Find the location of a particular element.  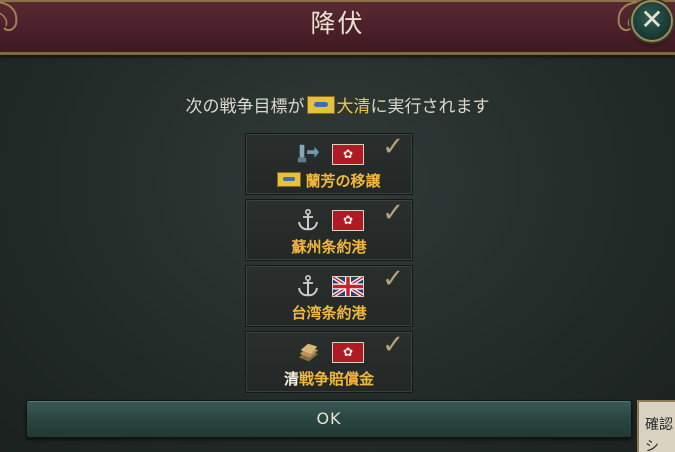

war-goal-item: ✓ 蘭芳の移譲 is located at coordinates (329, 163).